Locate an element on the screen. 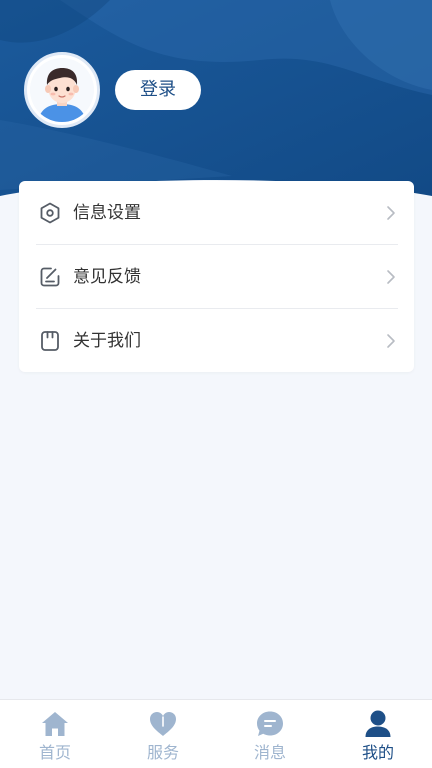  menu-item-label: 关于我们 is located at coordinates (107, 341).